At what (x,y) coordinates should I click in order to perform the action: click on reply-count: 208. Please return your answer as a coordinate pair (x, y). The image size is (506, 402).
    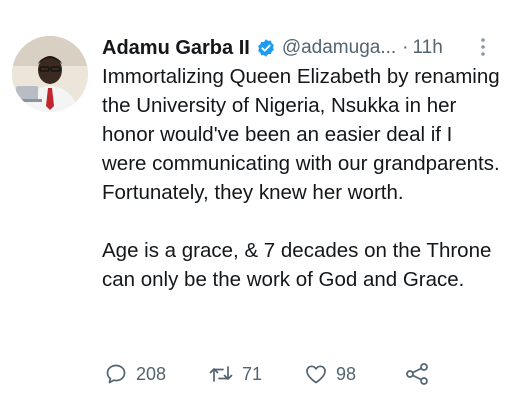
    Looking at the image, I should click on (151, 373).